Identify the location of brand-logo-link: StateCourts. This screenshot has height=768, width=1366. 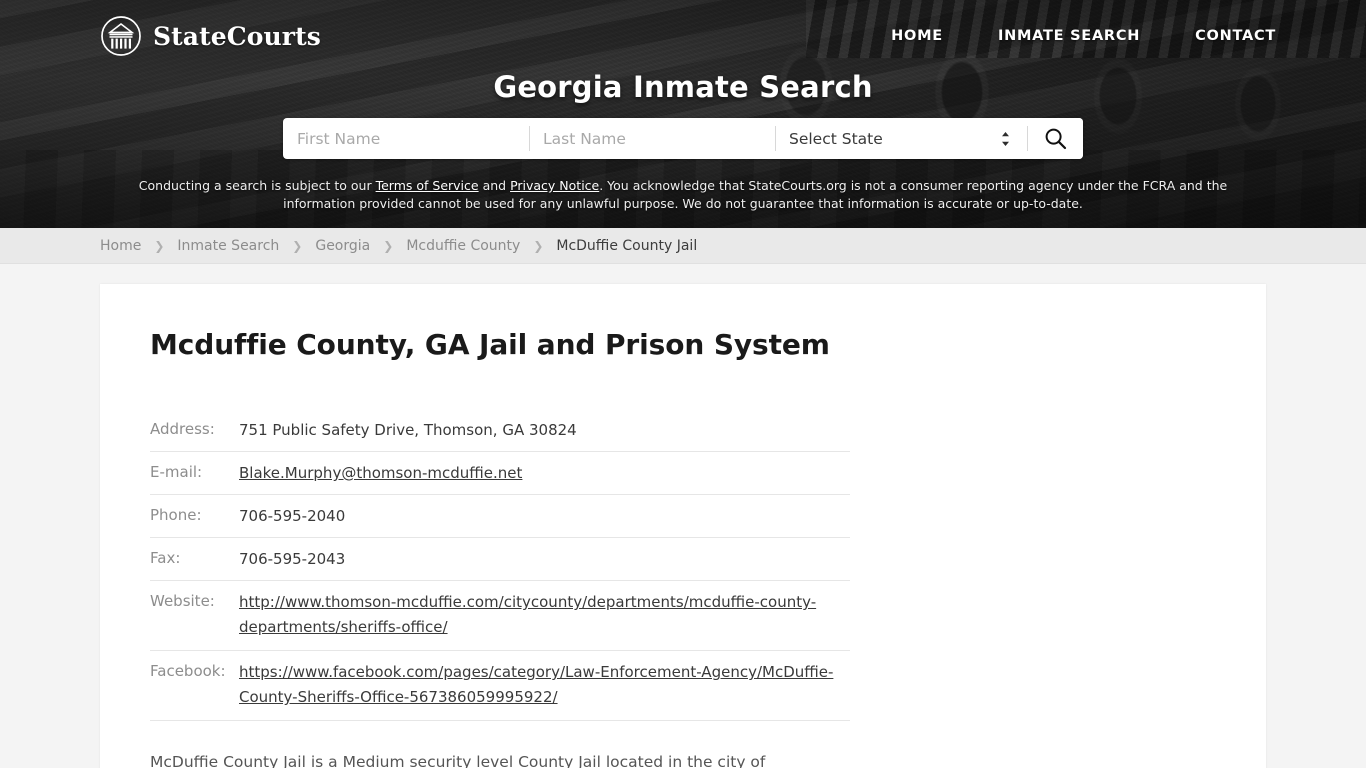
(210, 36).